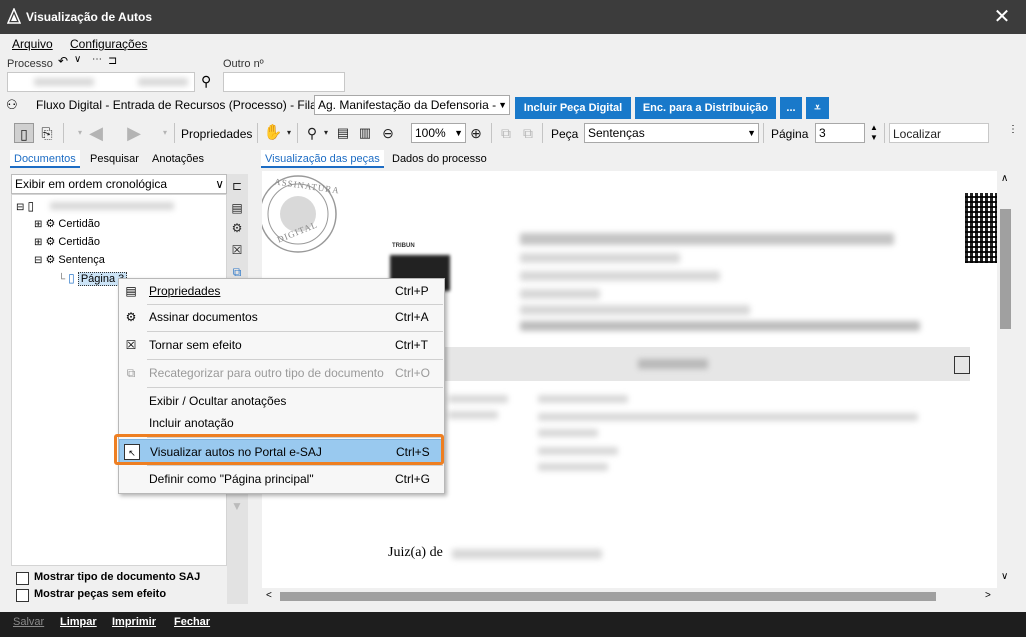  Describe the element at coordinates (22, 578) in the screenshot. I see `show-type-checkbox` at that location.